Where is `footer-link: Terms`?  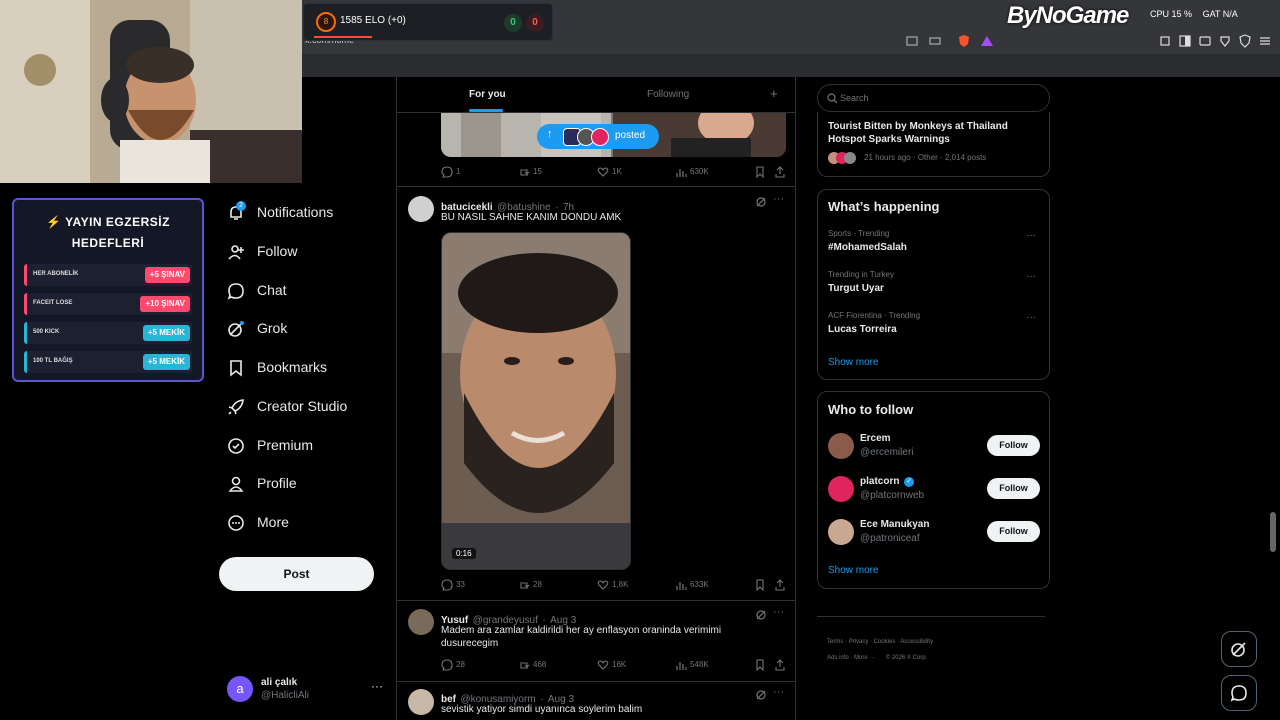 footer-link: Terms is located at coordinates (835, 642).